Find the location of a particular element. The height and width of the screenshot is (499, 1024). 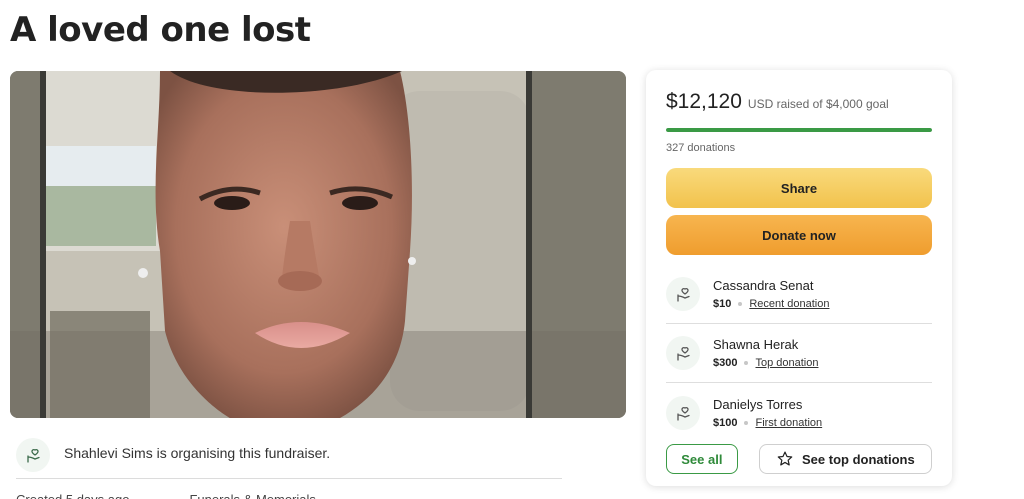

donor-name: Shawna Herak is located at coordinates (756, 344).